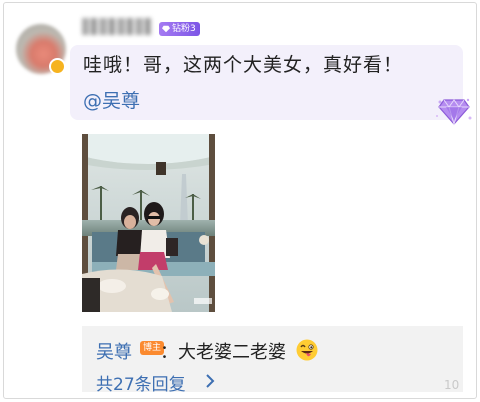  What do you see at coordinates (111, 99) in the screenshot?
I see `mention-link: @吴尊` at bounding box center [111, 99].